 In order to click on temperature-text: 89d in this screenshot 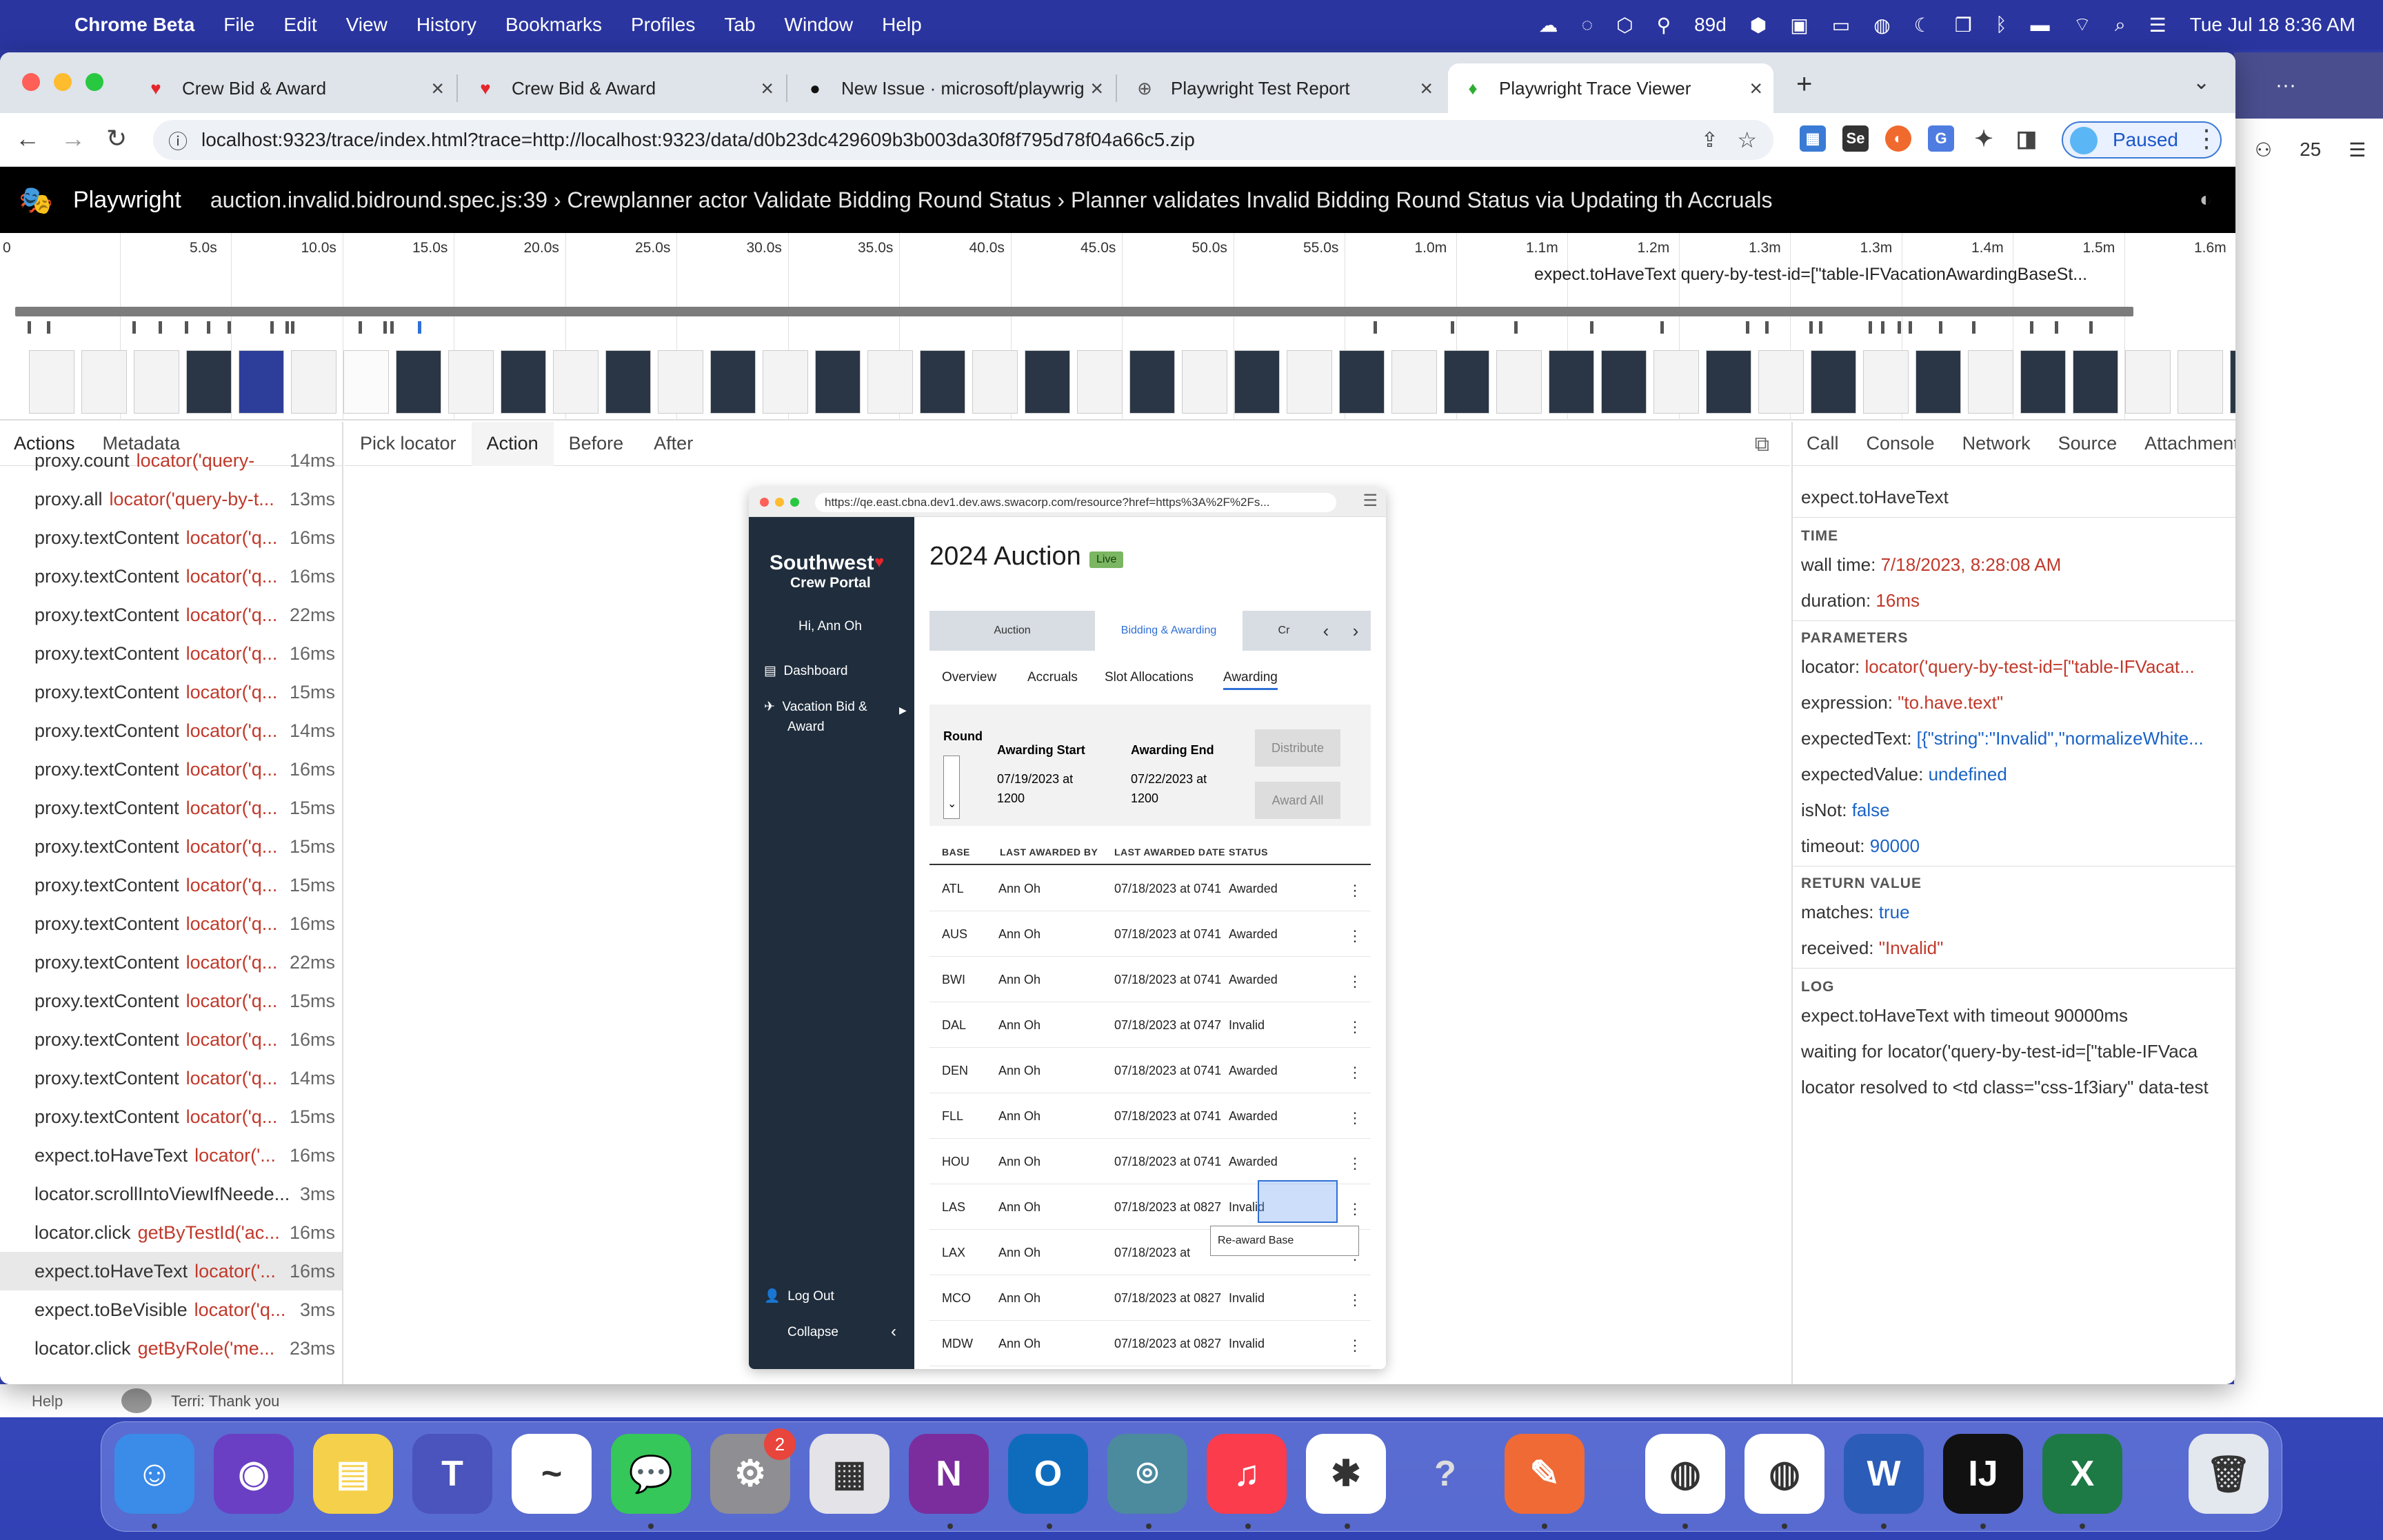, I will do `click(1710, 25)`.